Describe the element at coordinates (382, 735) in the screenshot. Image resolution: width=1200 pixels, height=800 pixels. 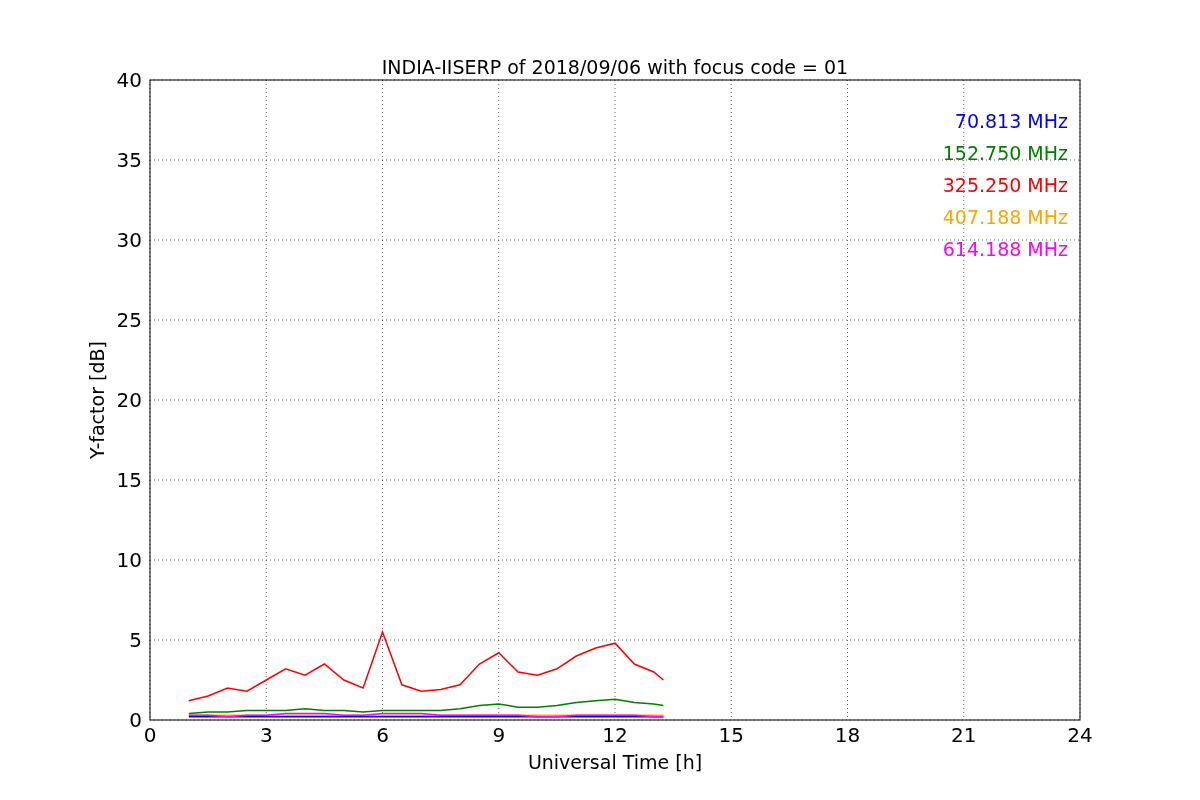
I see `x-tick-label: 6` at that location.